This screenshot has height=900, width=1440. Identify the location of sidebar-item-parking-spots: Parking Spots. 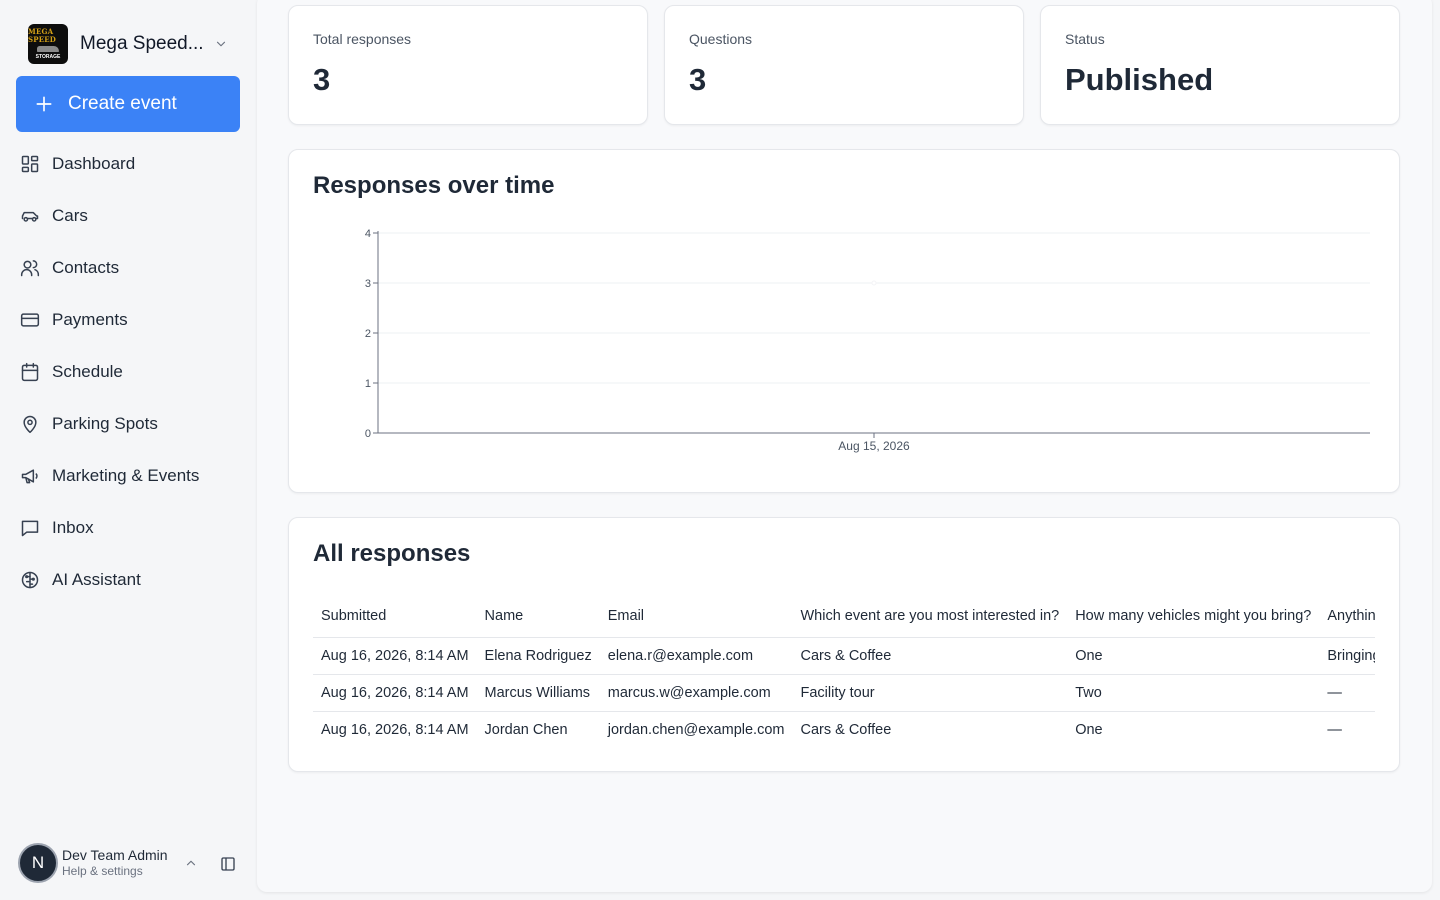
(128, 424).